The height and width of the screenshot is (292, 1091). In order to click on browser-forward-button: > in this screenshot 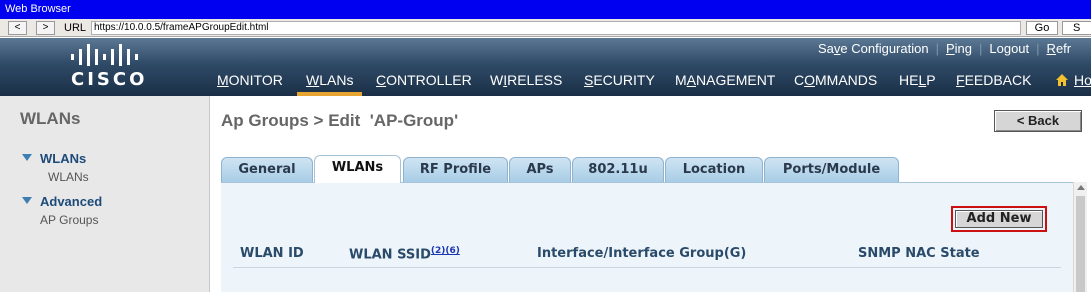, I will do `click(45, 28)`.